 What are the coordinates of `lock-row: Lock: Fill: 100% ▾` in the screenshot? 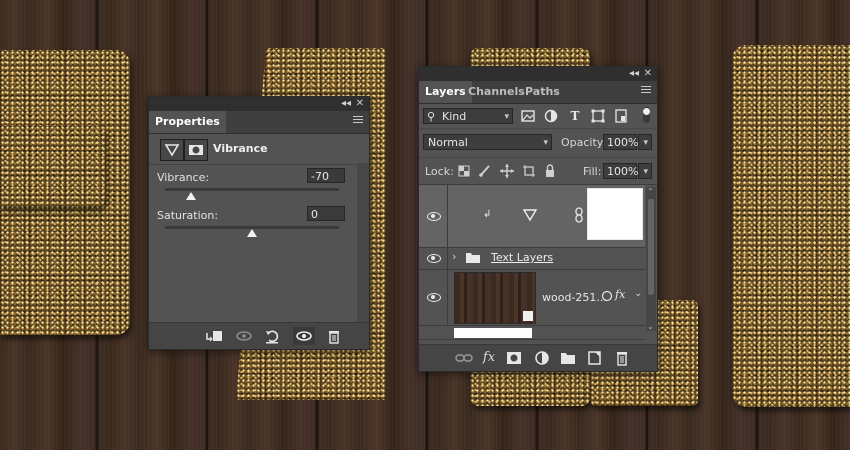 It's located at (538, 171).